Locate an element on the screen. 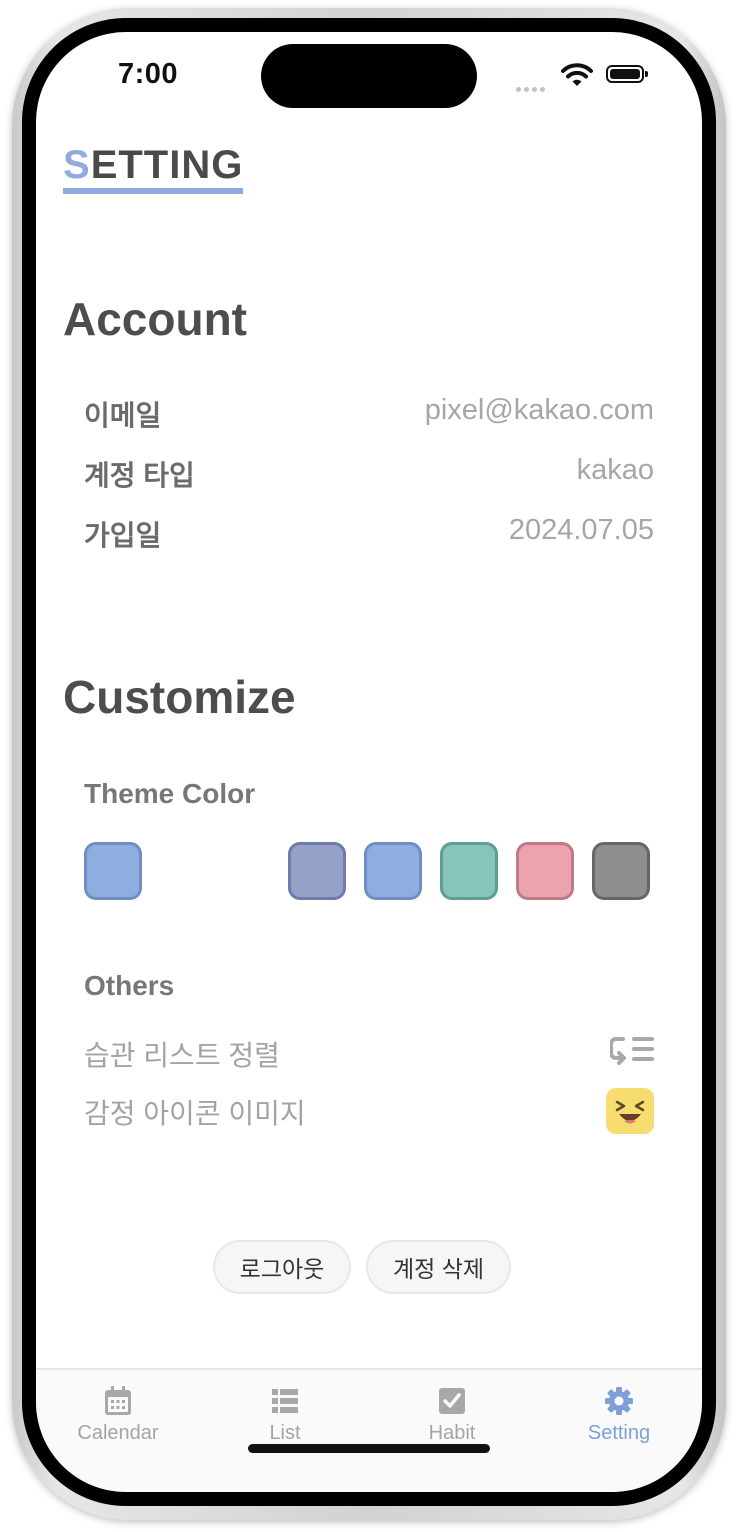  join-date-label: 가입일 is located at coordinates (123, 535).